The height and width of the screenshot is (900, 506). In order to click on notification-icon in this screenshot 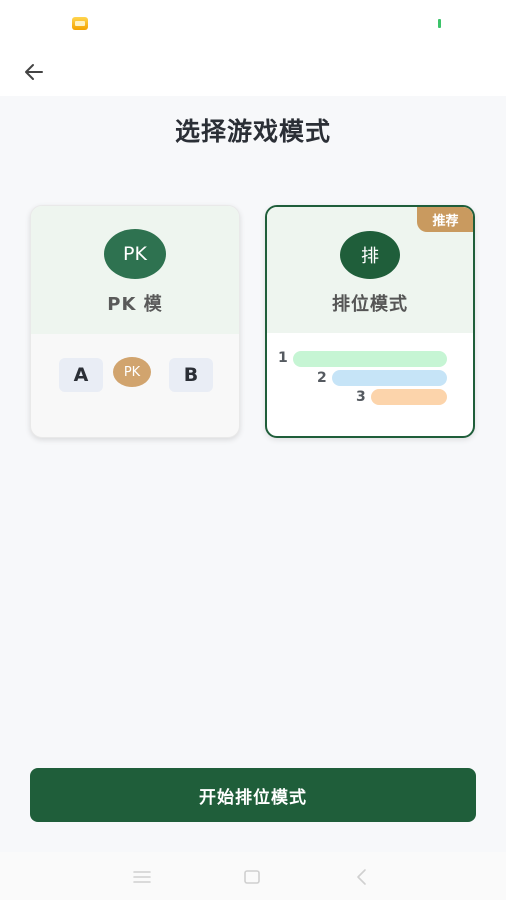, I will do `click(80, 23)`.